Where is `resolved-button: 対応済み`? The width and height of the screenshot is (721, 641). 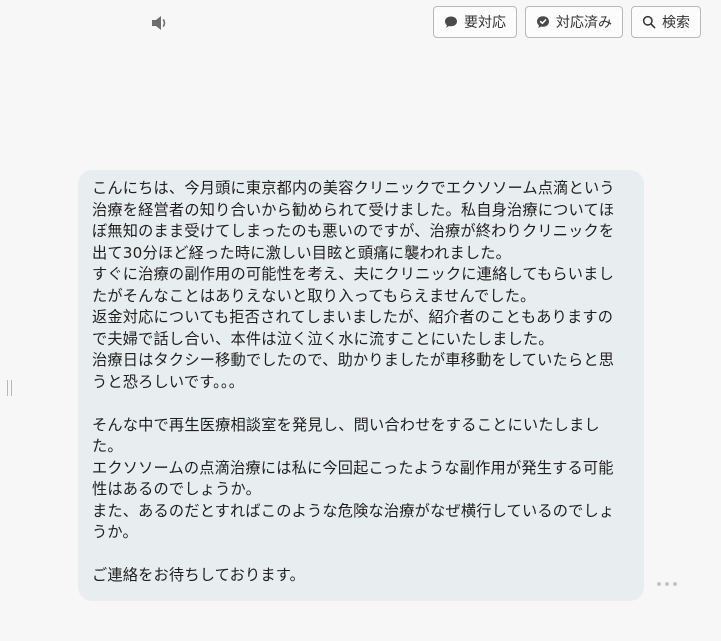
resolved-button: 対応済み is located at coordinates (574, 22).